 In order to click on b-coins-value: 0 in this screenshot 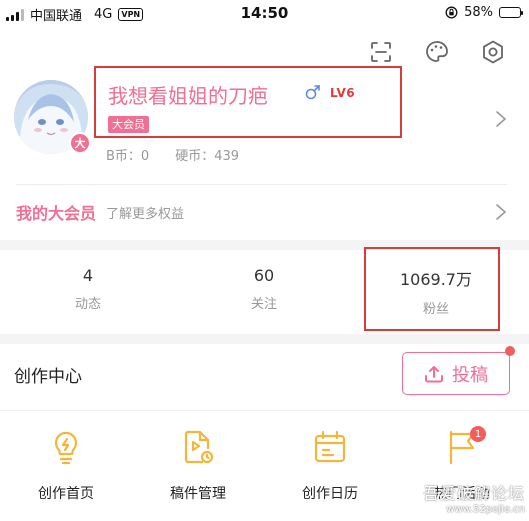, I will do `click(145, 156)`.